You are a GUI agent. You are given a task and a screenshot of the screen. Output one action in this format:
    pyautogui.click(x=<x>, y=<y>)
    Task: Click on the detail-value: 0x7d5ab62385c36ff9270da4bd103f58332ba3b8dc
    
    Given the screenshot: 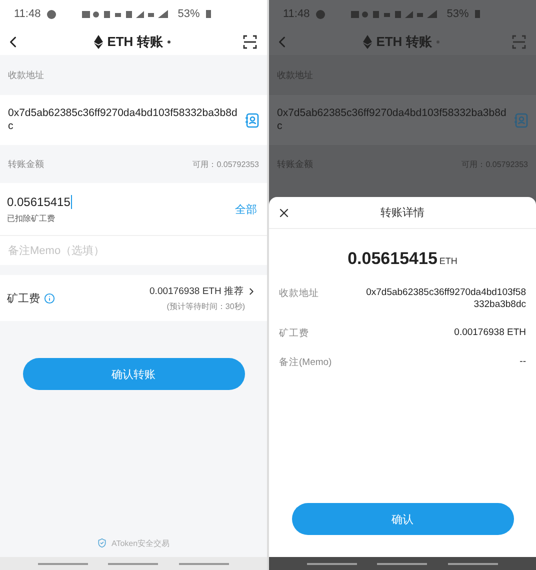 What is the action you would take?
    pyautogui.click(x=445, y=299)
    